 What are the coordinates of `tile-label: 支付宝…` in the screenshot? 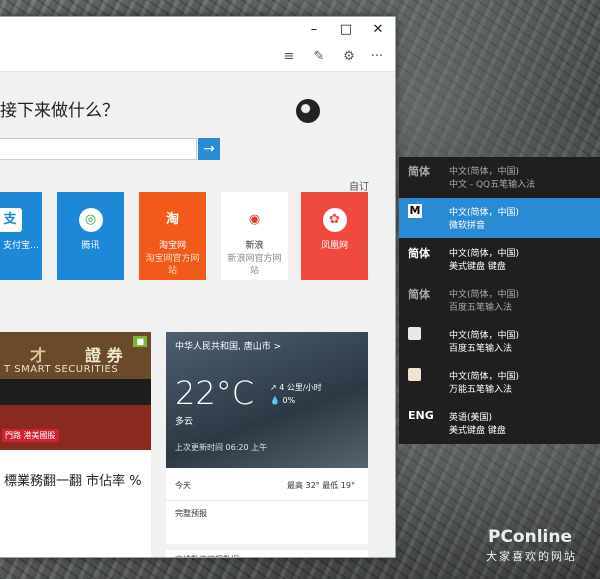 It's located at (20, 246).